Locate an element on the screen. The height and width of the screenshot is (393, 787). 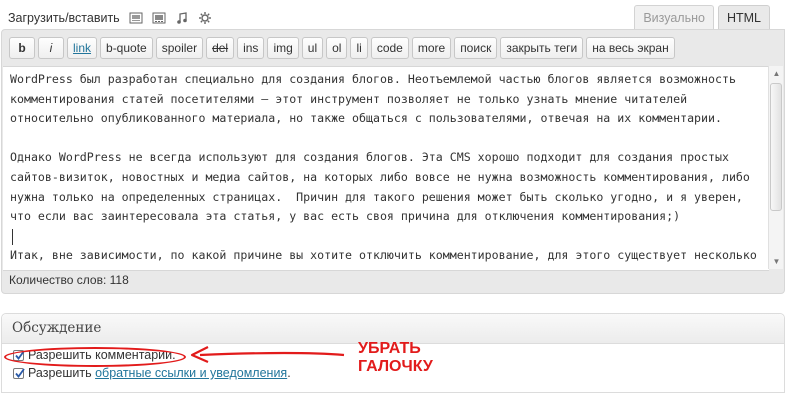
allow-pingbacks-option: Разрешить обратные ссылки и уведомления. is located at coordinates (152, 373).